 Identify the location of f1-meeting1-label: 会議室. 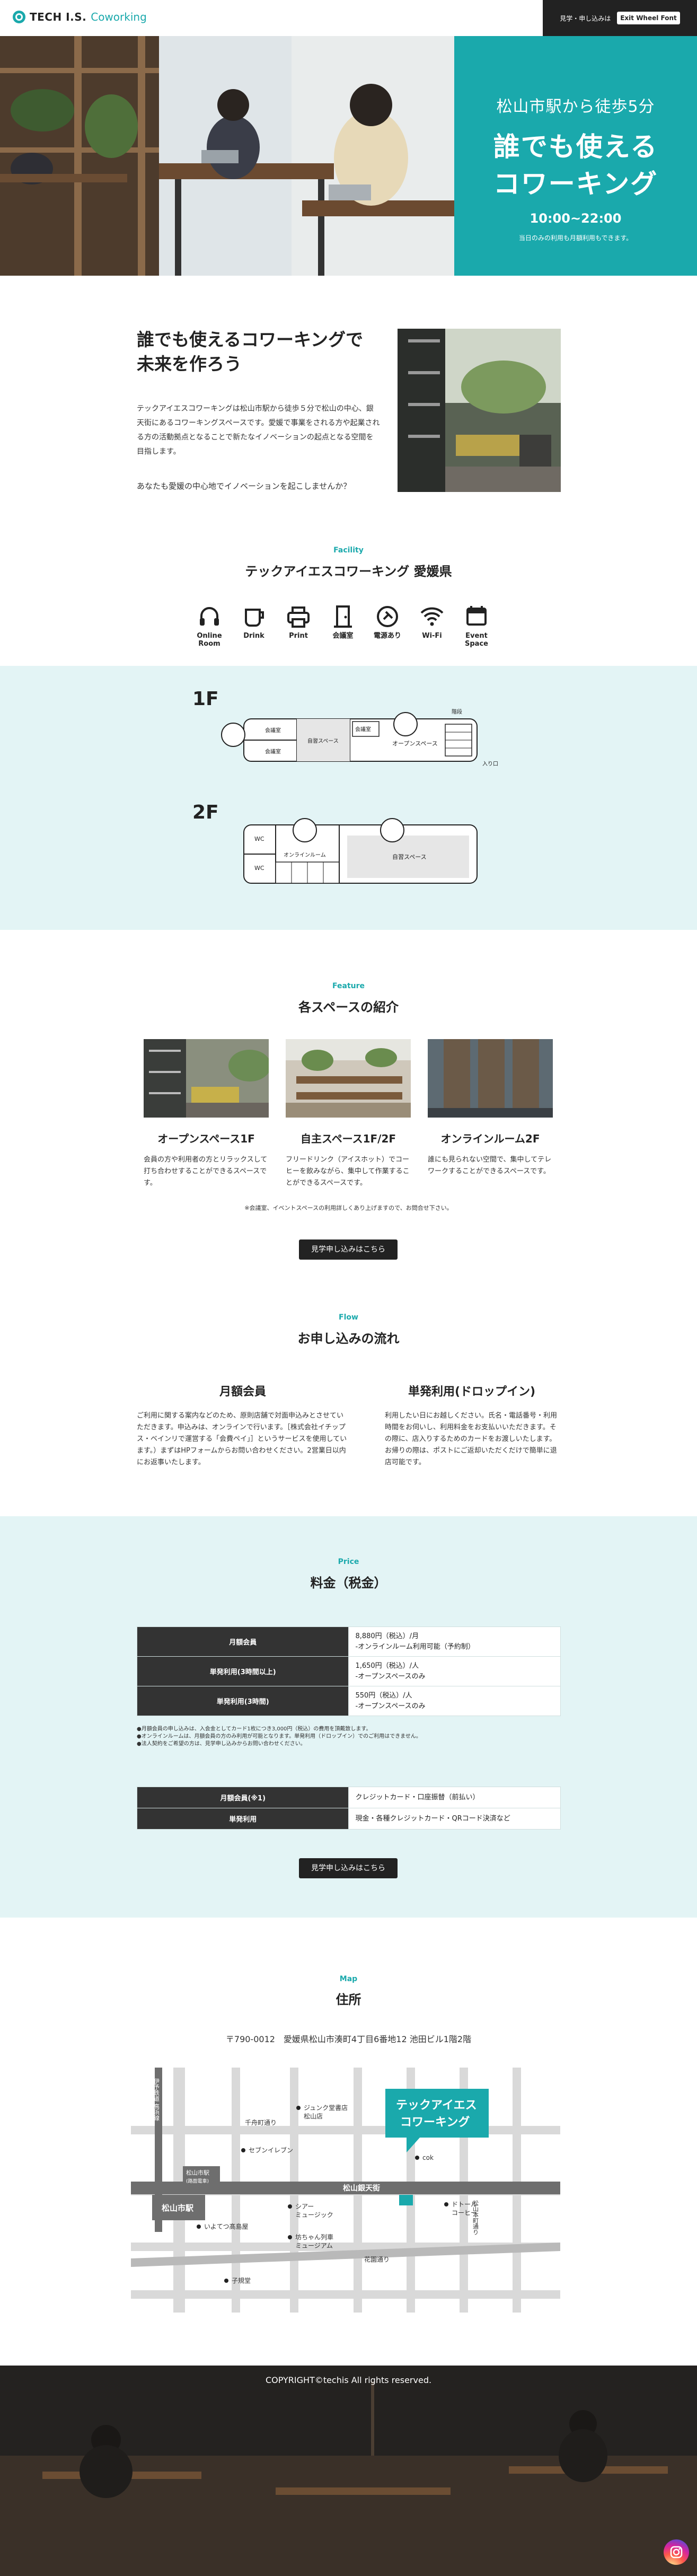
(273, 730).